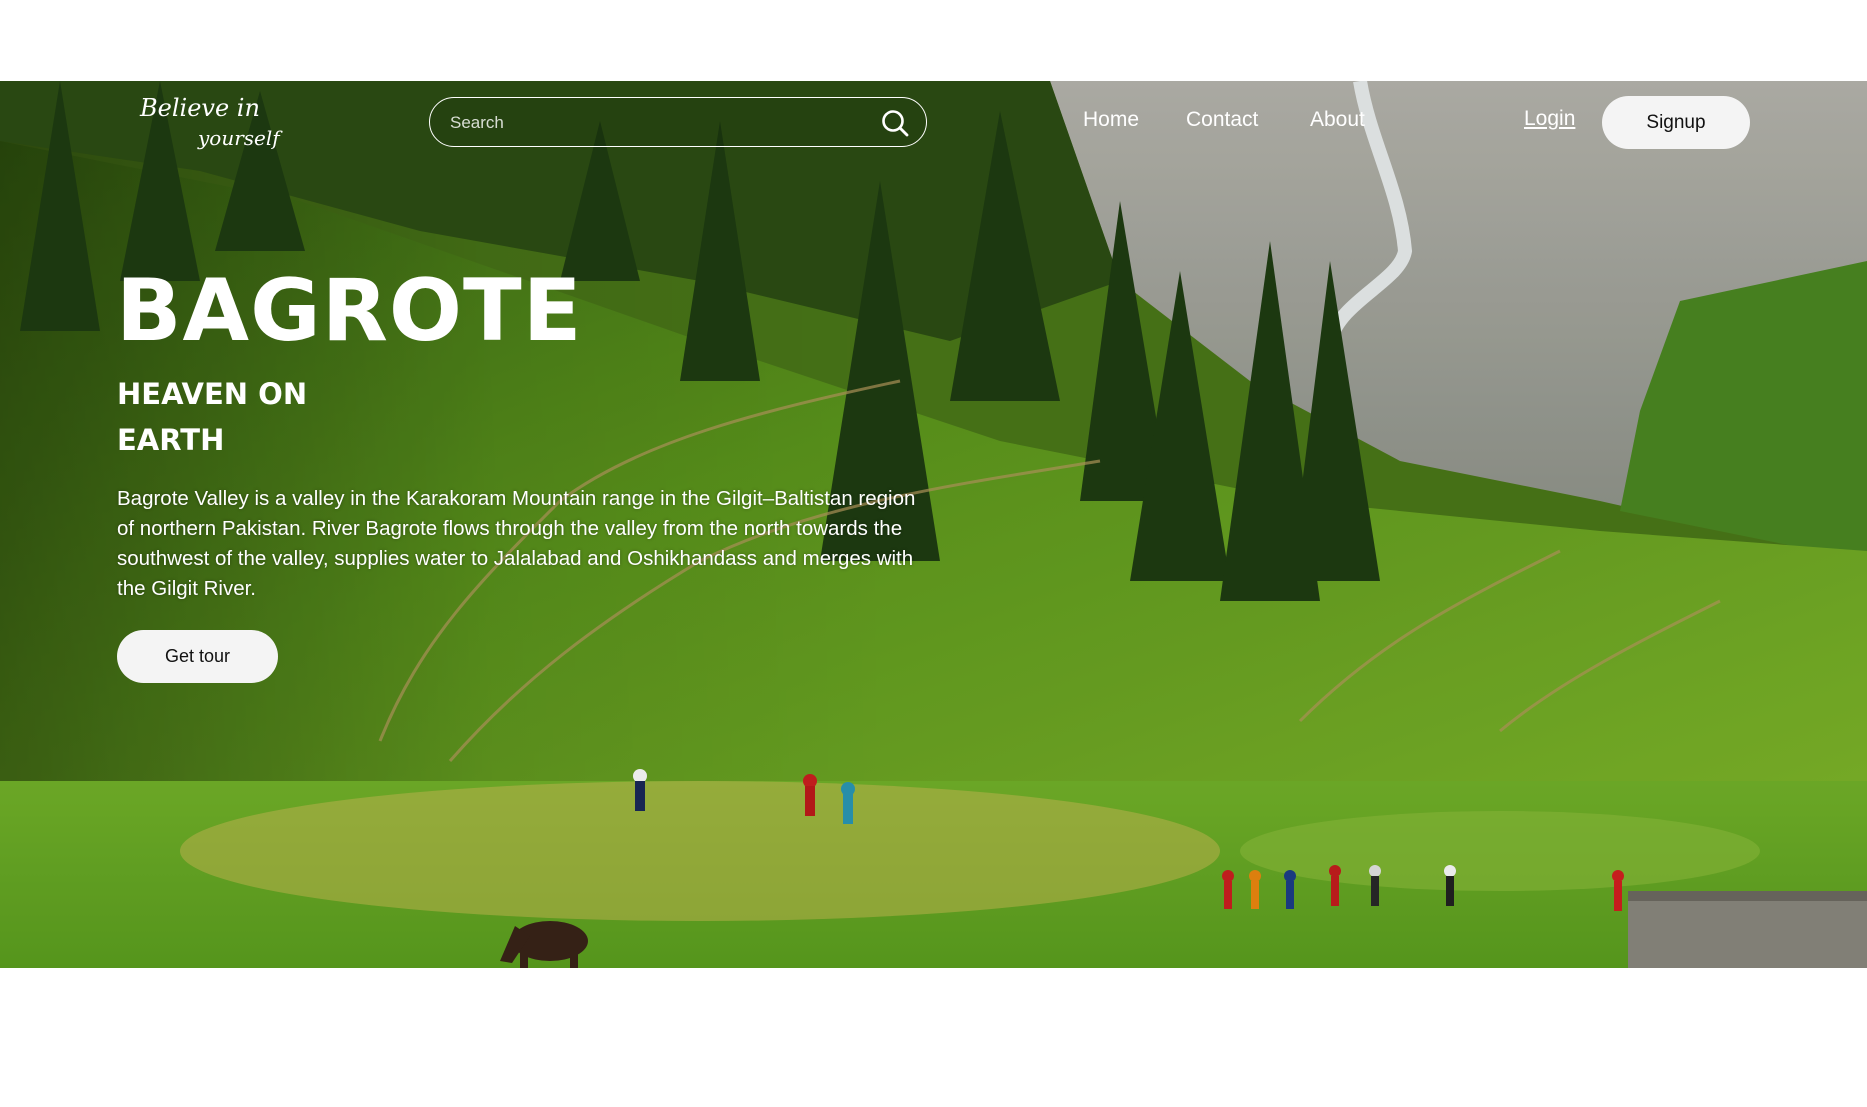  What do you see at coordinates (1676, 122) in the screenshot?
I see `signup-button: Signup` at bounding box center [1676, 122].